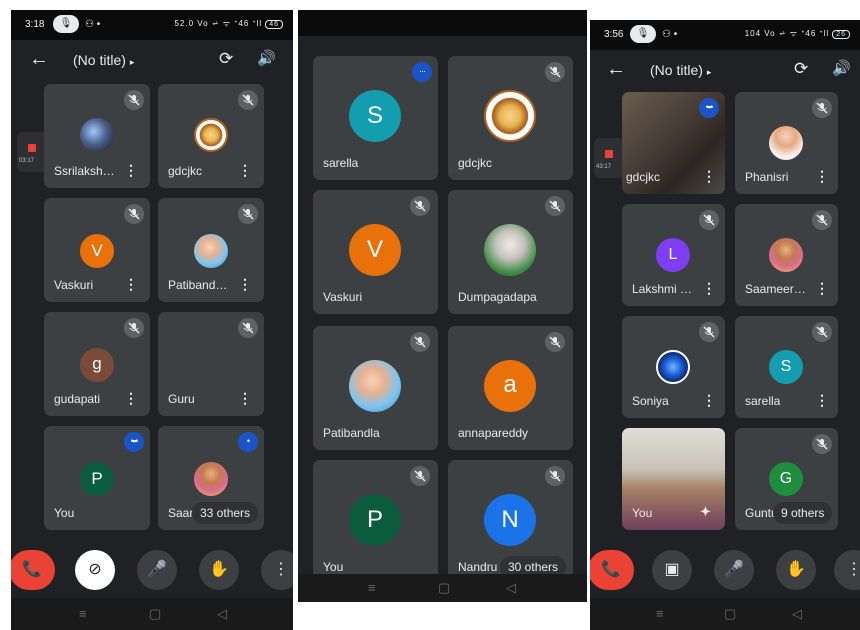  I want to click on participant-tile: V Vaskuri ⋮, so click(97, 250).